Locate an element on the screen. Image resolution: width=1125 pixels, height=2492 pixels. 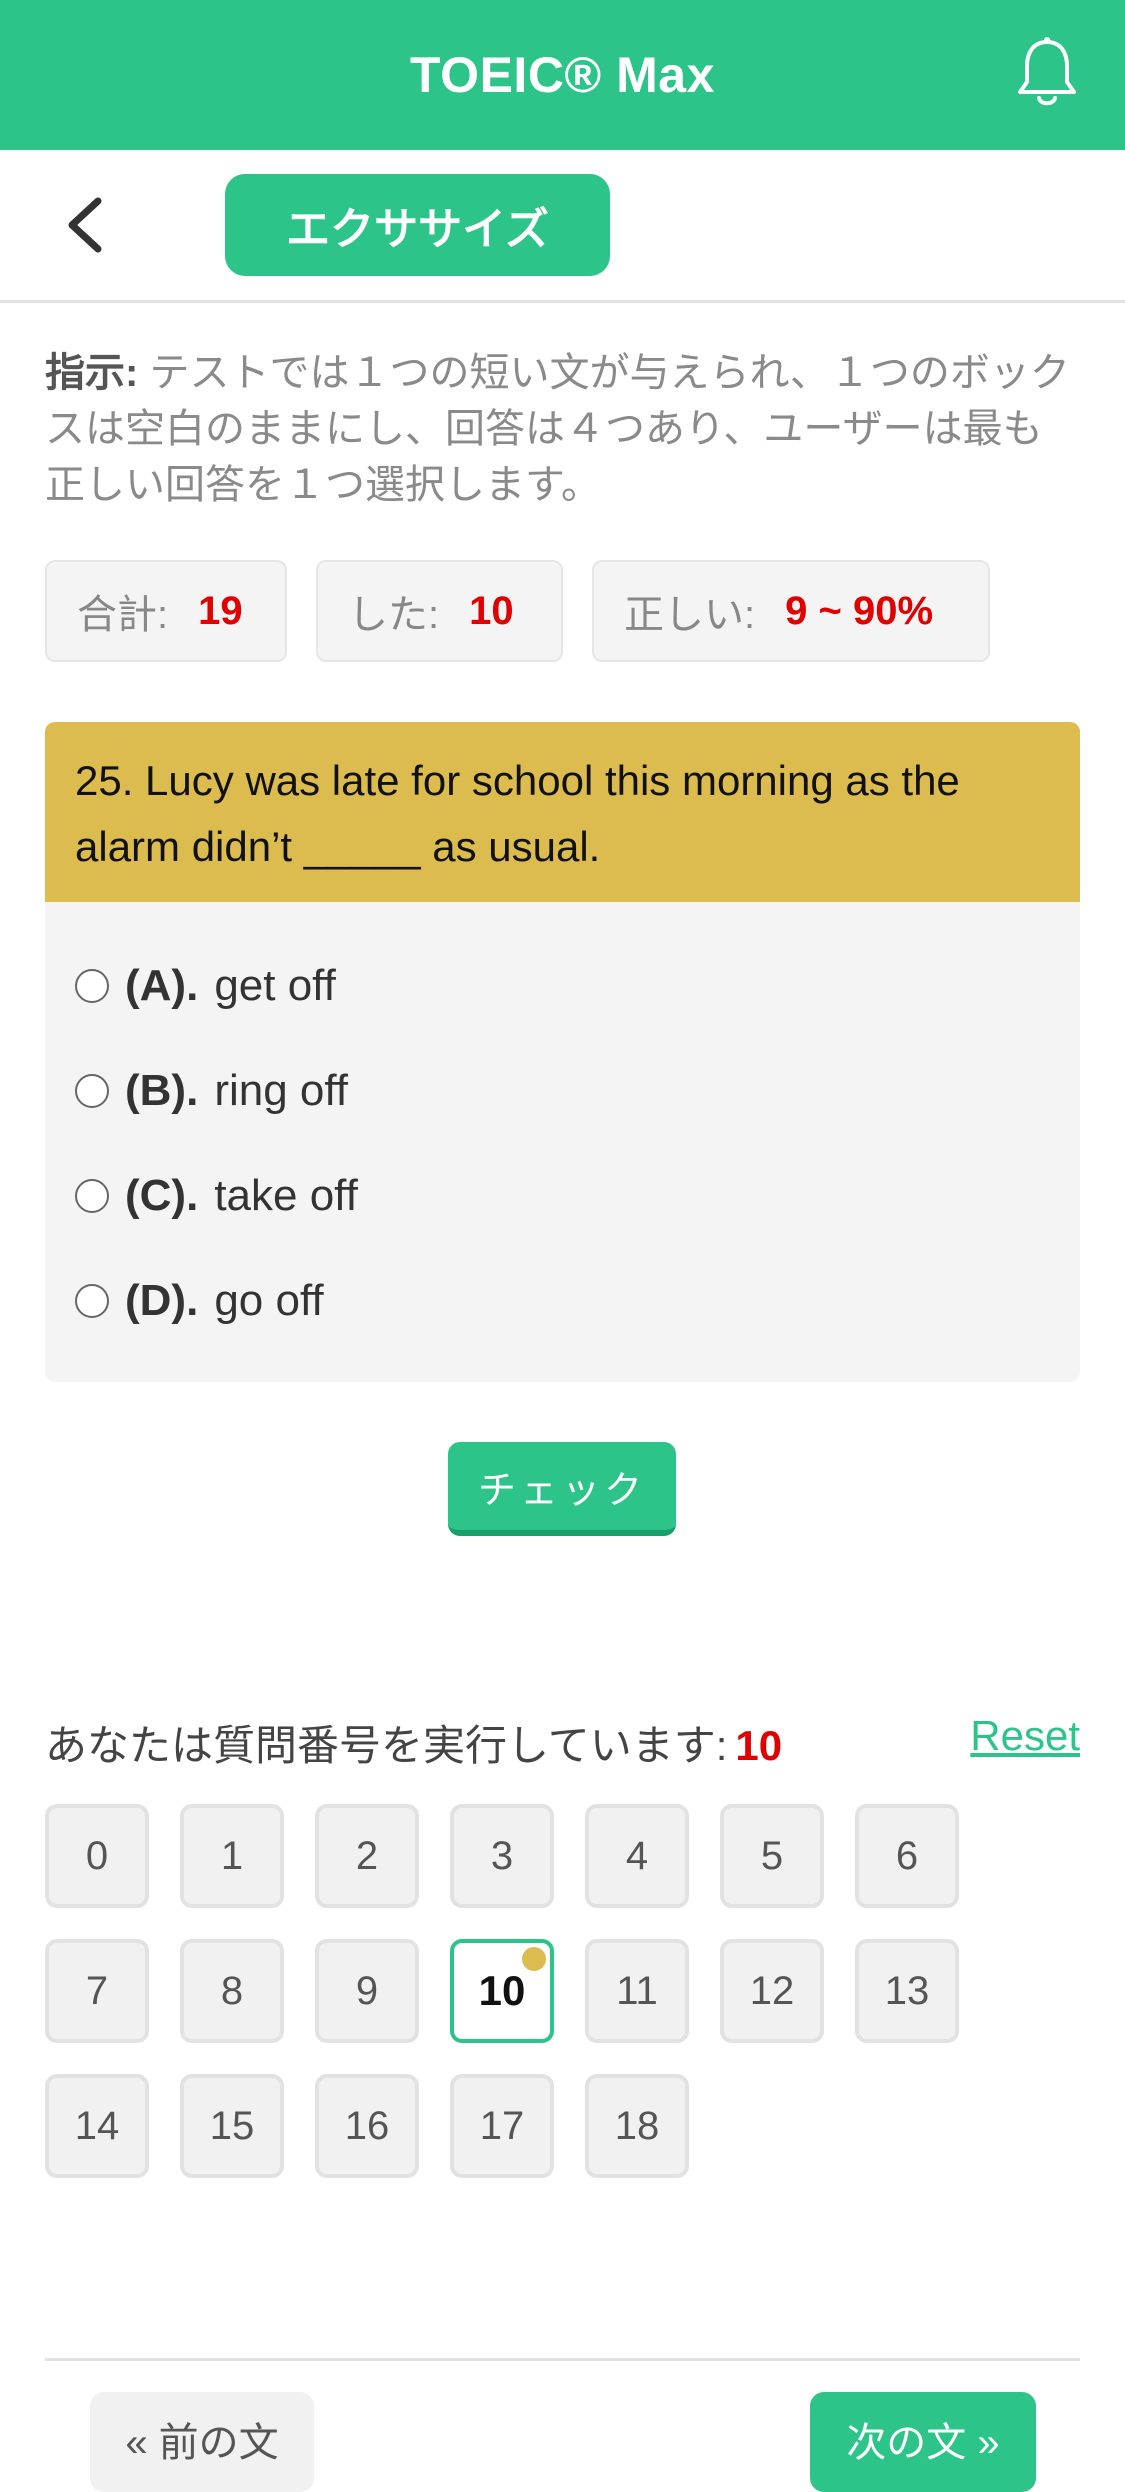
radio-b is located at coordinates (92, 1091).